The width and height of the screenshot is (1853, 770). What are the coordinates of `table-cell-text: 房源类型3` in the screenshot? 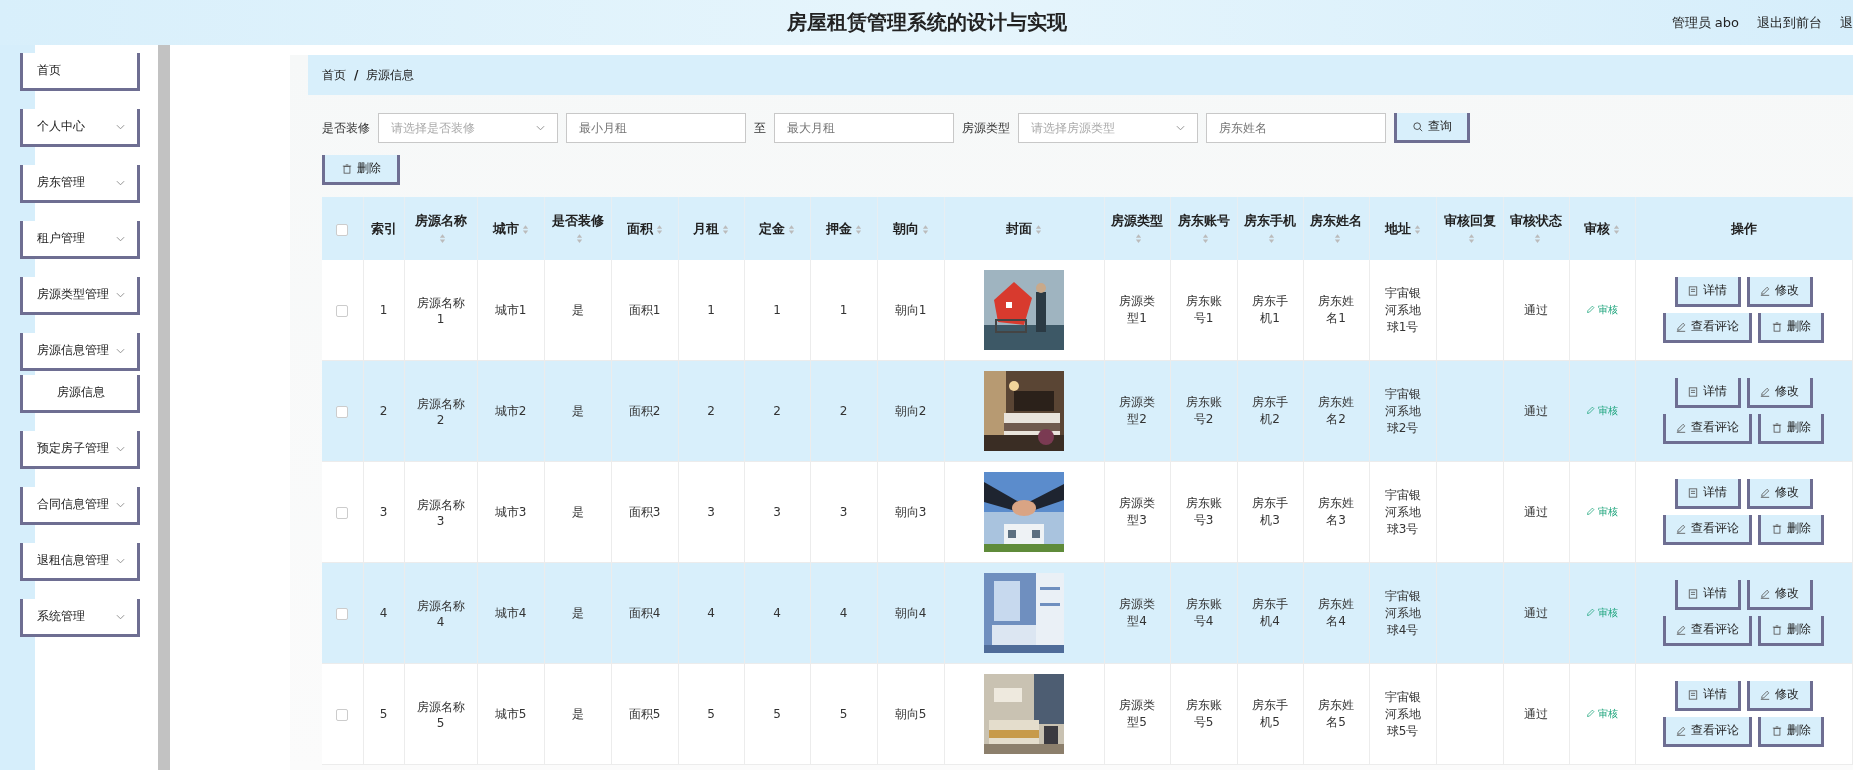 It's located at (1137, 512).